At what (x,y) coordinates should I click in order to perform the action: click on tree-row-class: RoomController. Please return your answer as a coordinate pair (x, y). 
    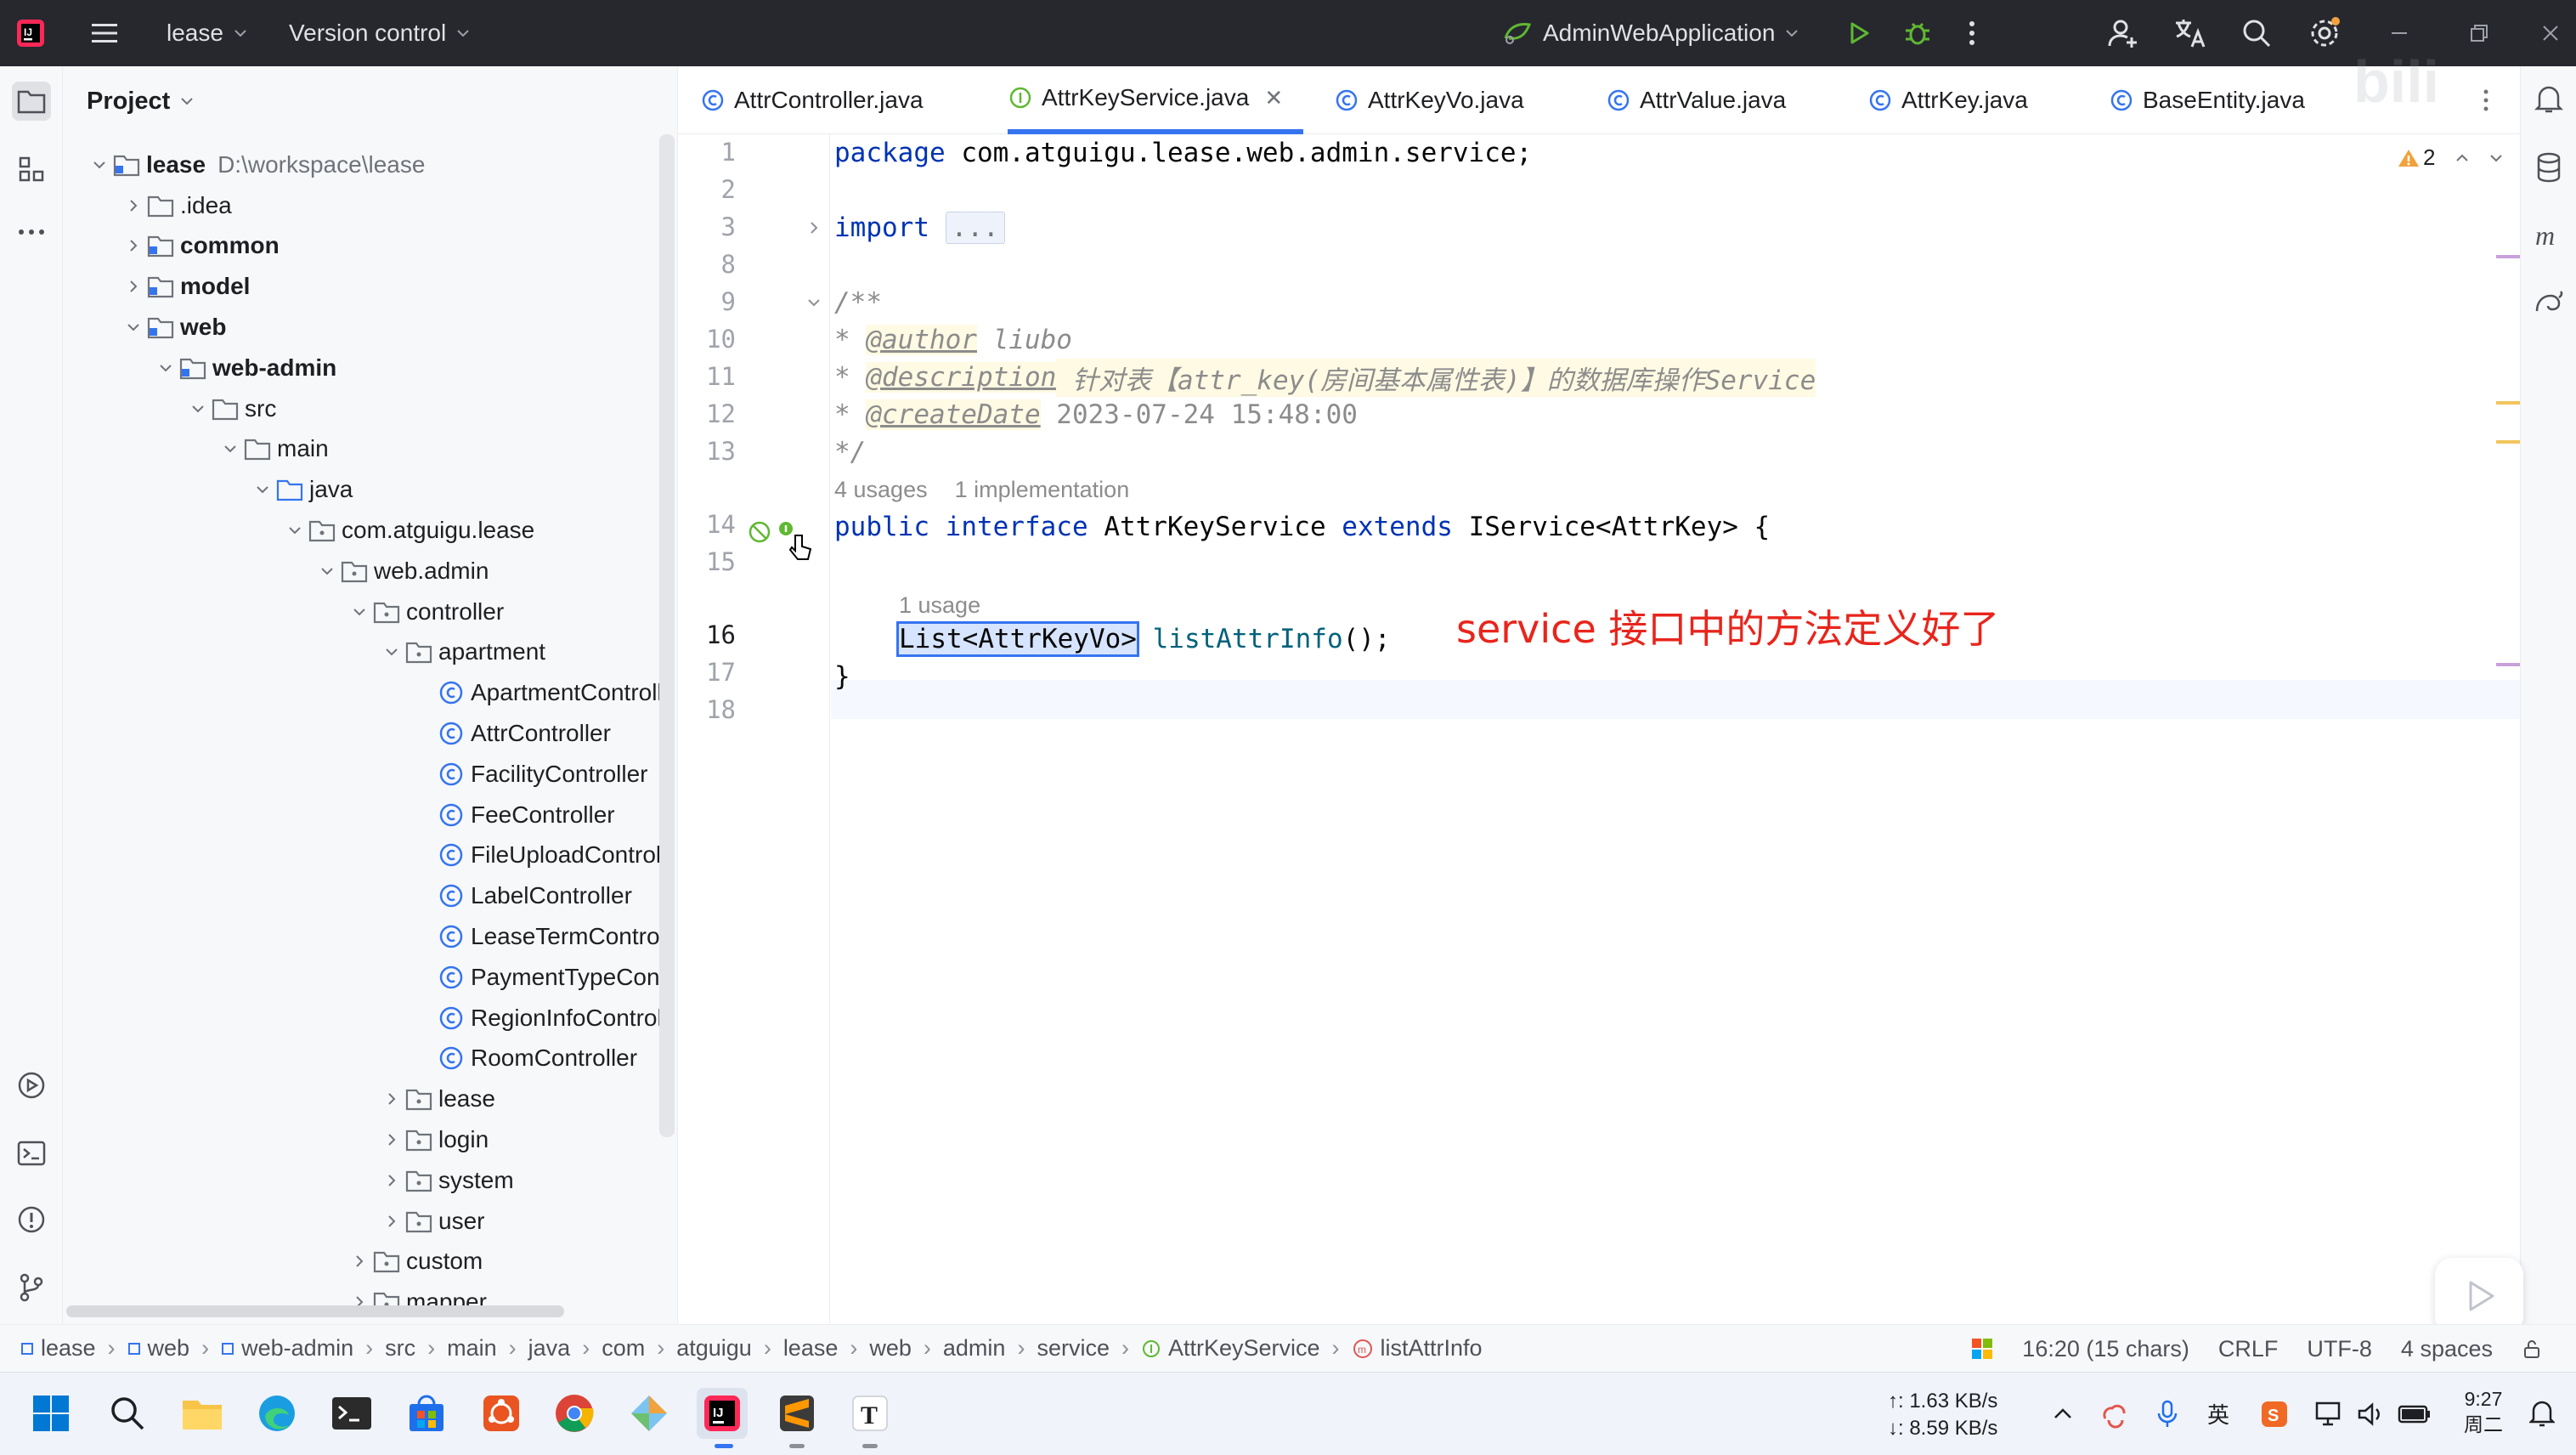
    Looking at the image, I should click on (364, 1059).